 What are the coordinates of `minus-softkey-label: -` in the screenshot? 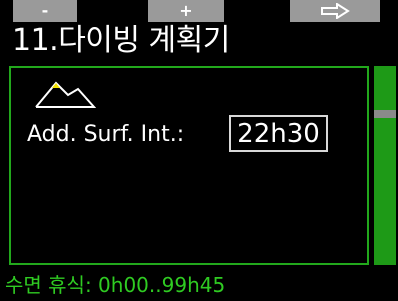 It's located at (45, 10).